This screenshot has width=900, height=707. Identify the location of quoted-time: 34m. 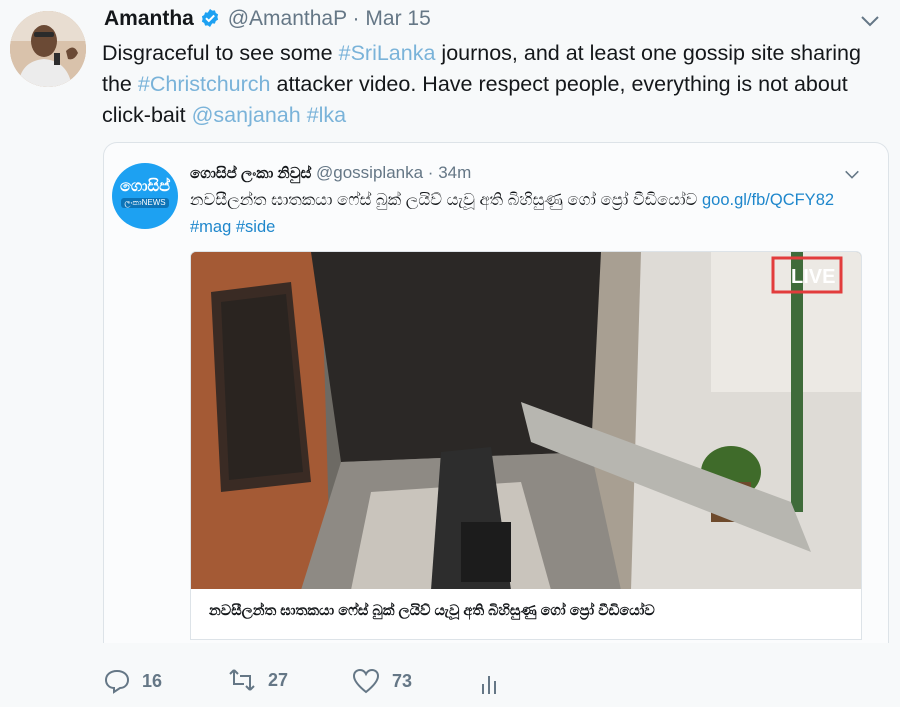
(454, 172).